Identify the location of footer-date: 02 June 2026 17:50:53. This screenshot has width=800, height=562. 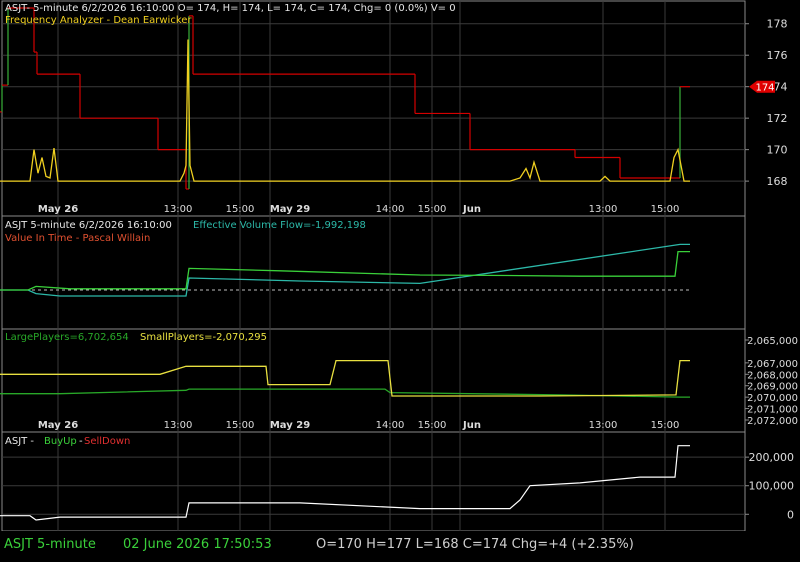
(197, 544).